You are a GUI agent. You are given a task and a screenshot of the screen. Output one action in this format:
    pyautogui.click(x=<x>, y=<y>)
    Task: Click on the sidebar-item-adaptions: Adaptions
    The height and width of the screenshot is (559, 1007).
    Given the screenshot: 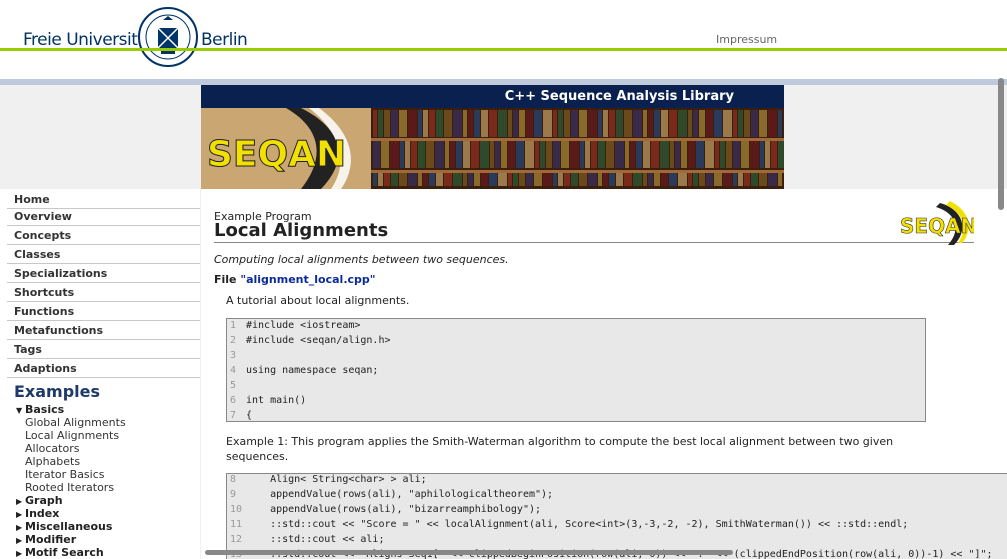 What is the action you would take?
    pyautogui.click(x=103, y=369)
    